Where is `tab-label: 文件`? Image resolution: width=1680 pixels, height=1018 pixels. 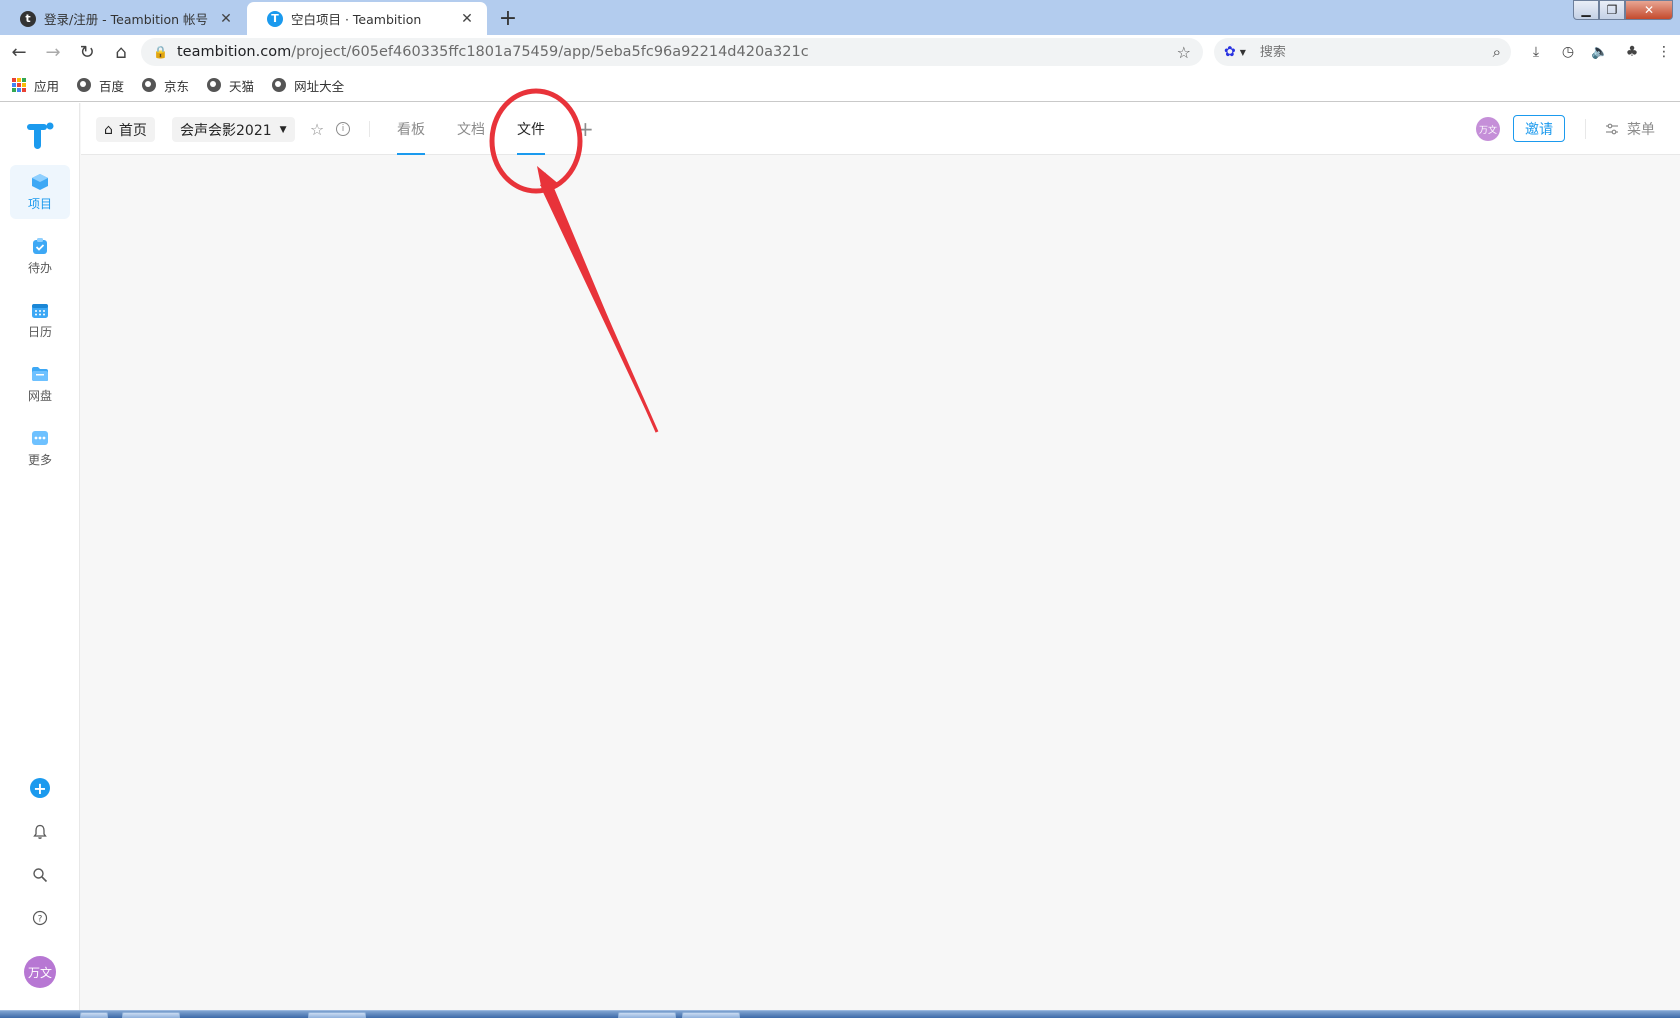
tab-label: 文件 is located at coordinates (531, 130).